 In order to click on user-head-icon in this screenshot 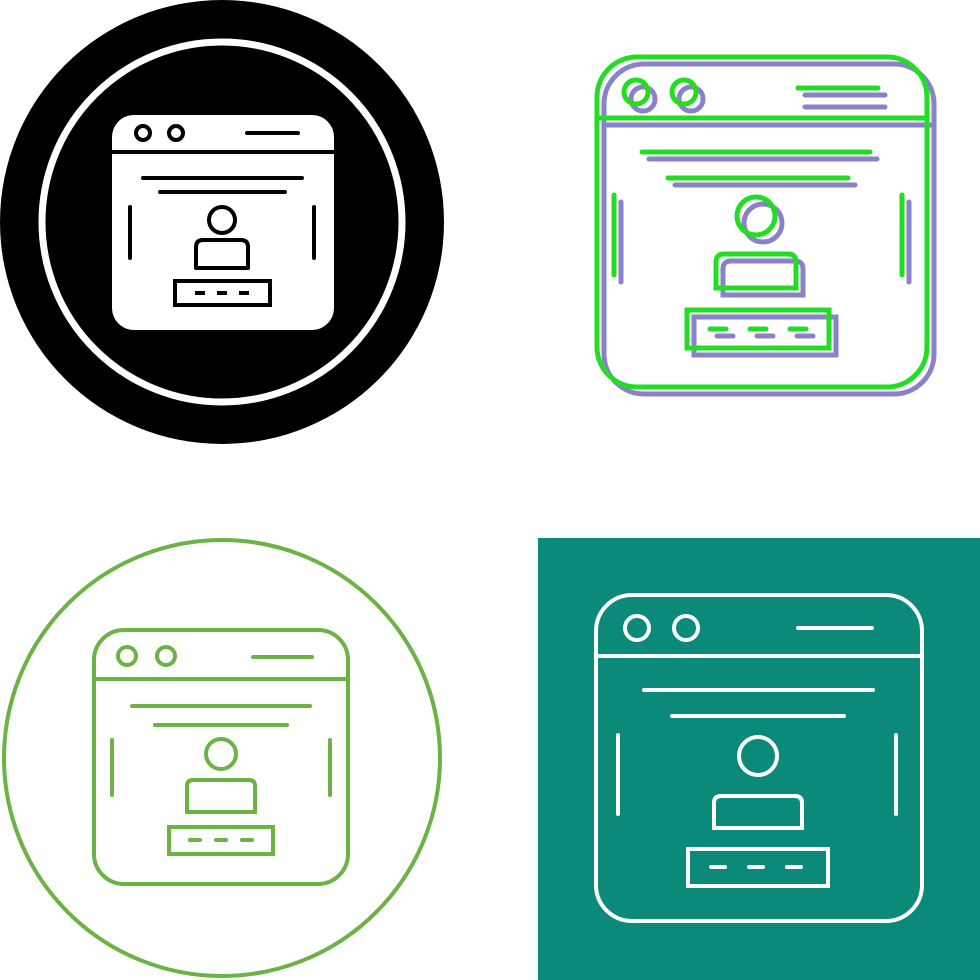, I will do `click(221, 754)`.